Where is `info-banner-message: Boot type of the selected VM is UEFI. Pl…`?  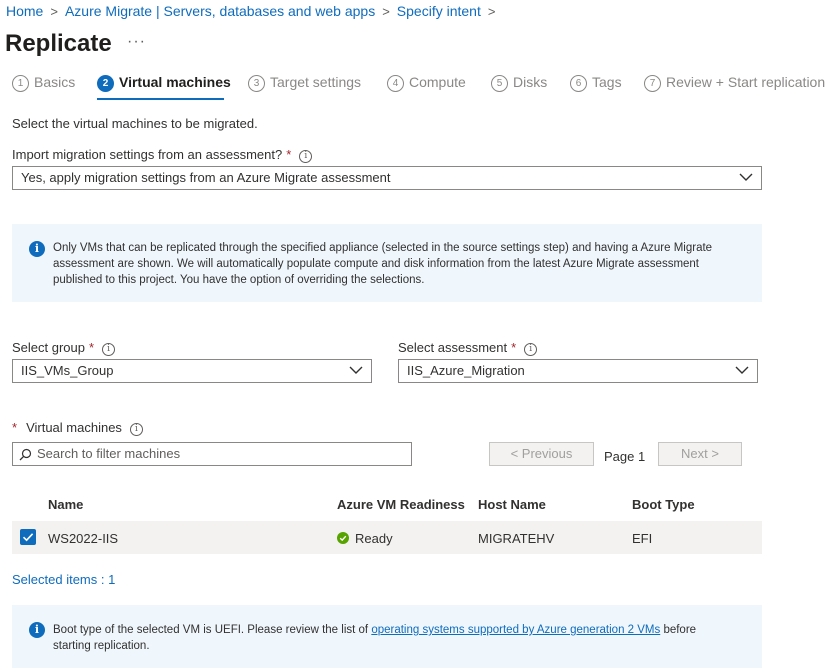
info-banner-message: Boot type of the selected VM is UEFI. Pl… is located at coordinates (405, 638).